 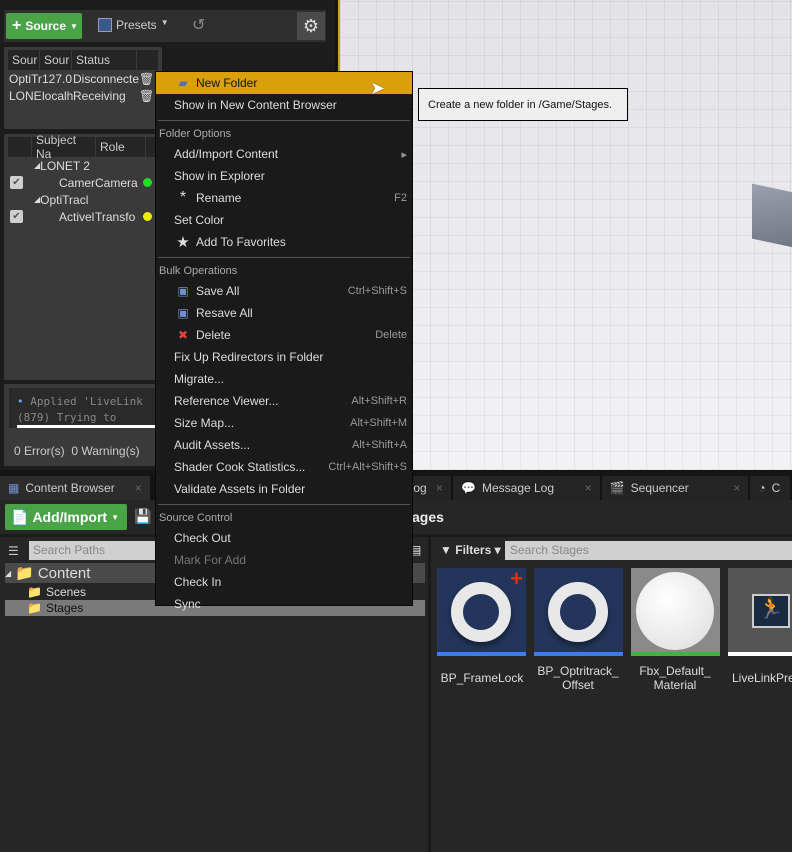 What do you see at coordinates (284, 154) in the screenshot?
I see `menu-item-add-import-content: Add/Import Content ▸` at bounding box center [284, 154].